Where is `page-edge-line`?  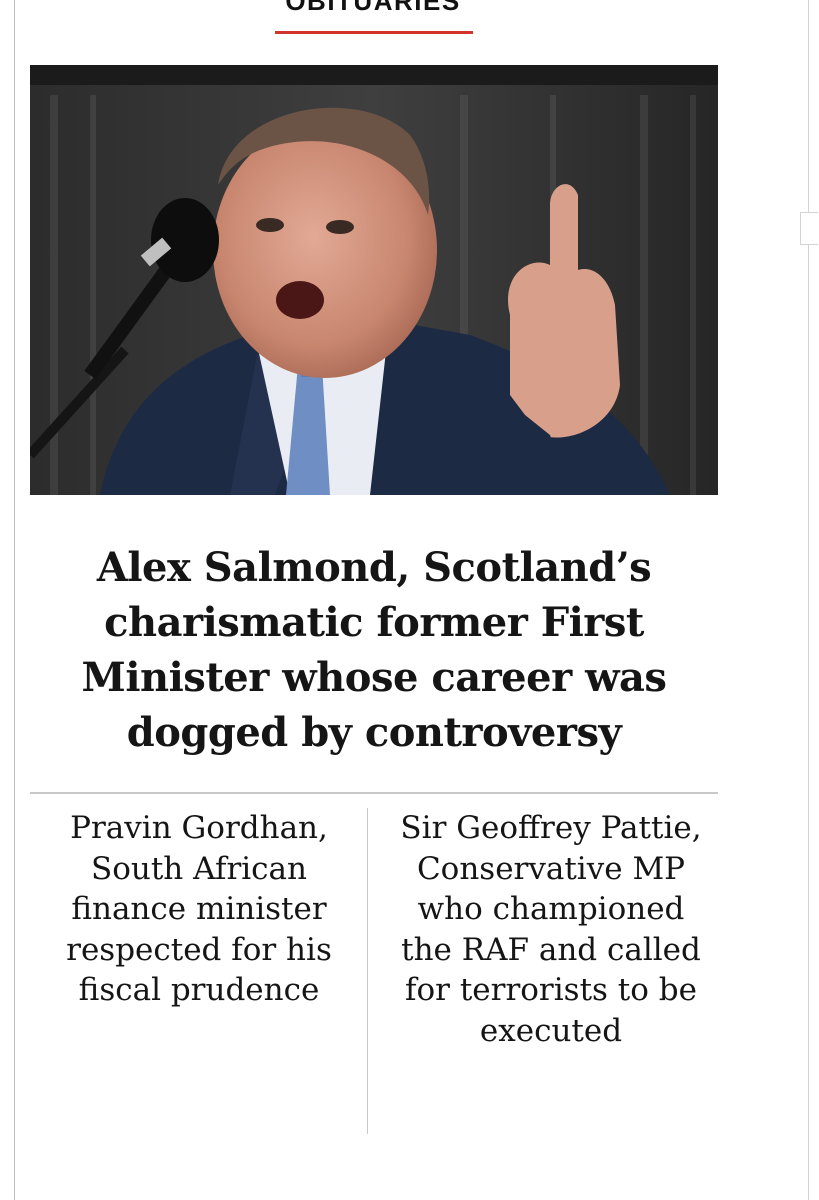
page-edge-line is located at coordinates (14, 600).